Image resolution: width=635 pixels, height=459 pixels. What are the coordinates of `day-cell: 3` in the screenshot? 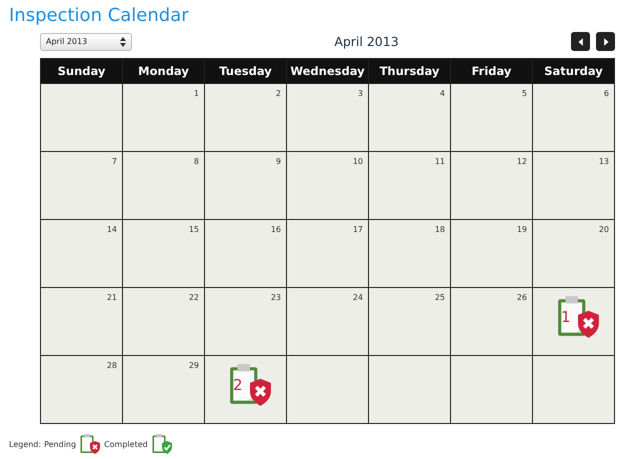 It's located at (327, 117).